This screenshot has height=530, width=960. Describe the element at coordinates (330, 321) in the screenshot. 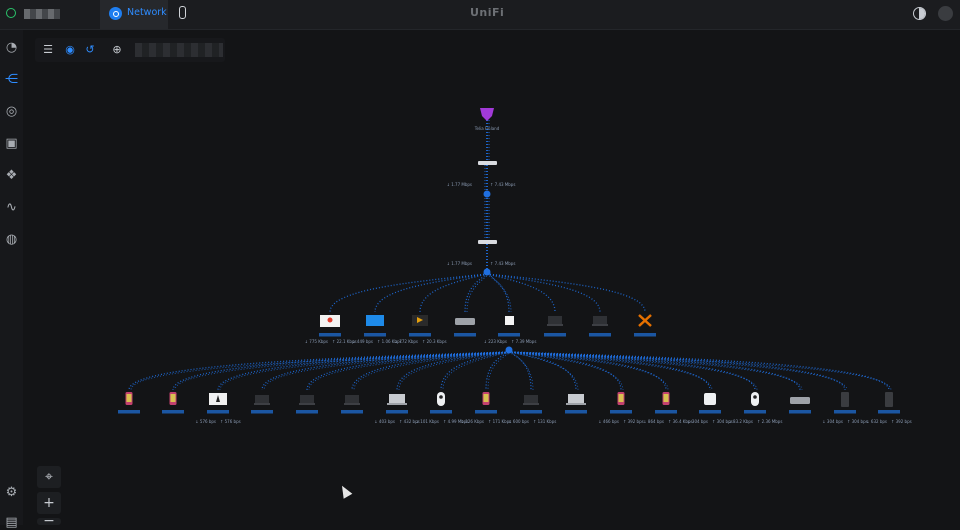

I see `unraid-icon` at that location.